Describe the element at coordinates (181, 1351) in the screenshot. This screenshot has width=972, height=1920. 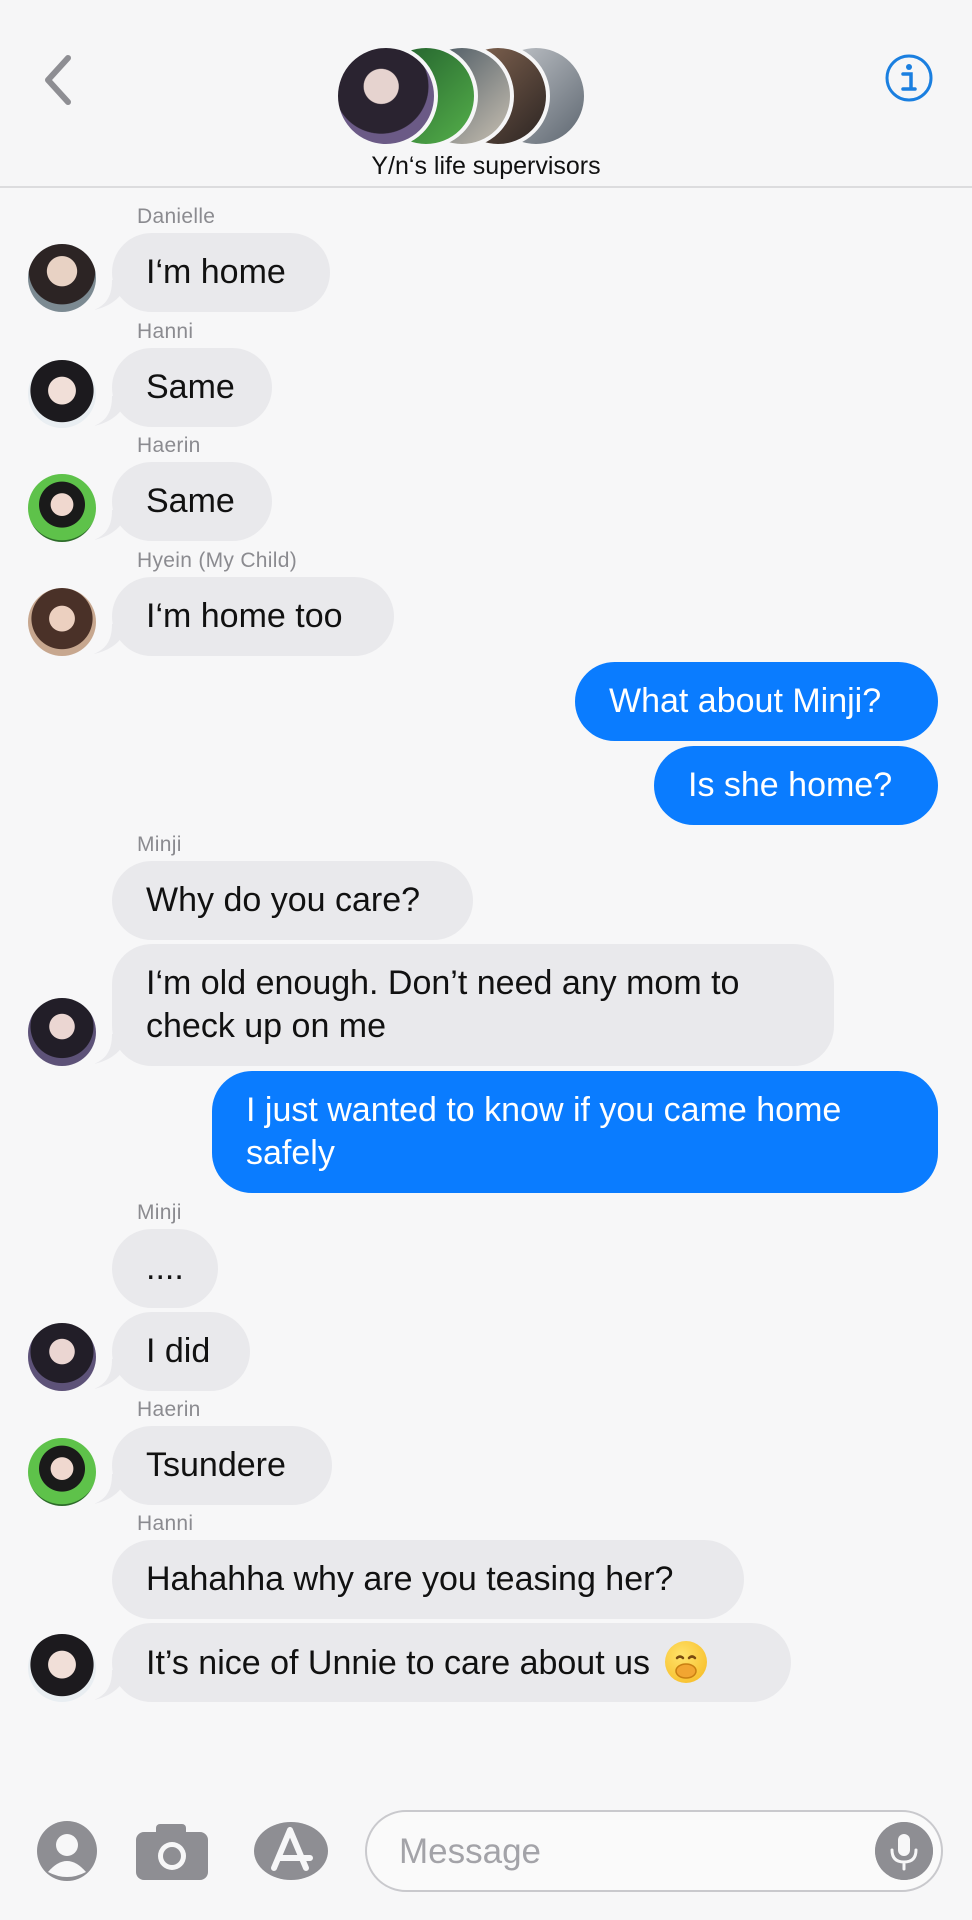
I see `message-bubble-incoming: I did` at that location.